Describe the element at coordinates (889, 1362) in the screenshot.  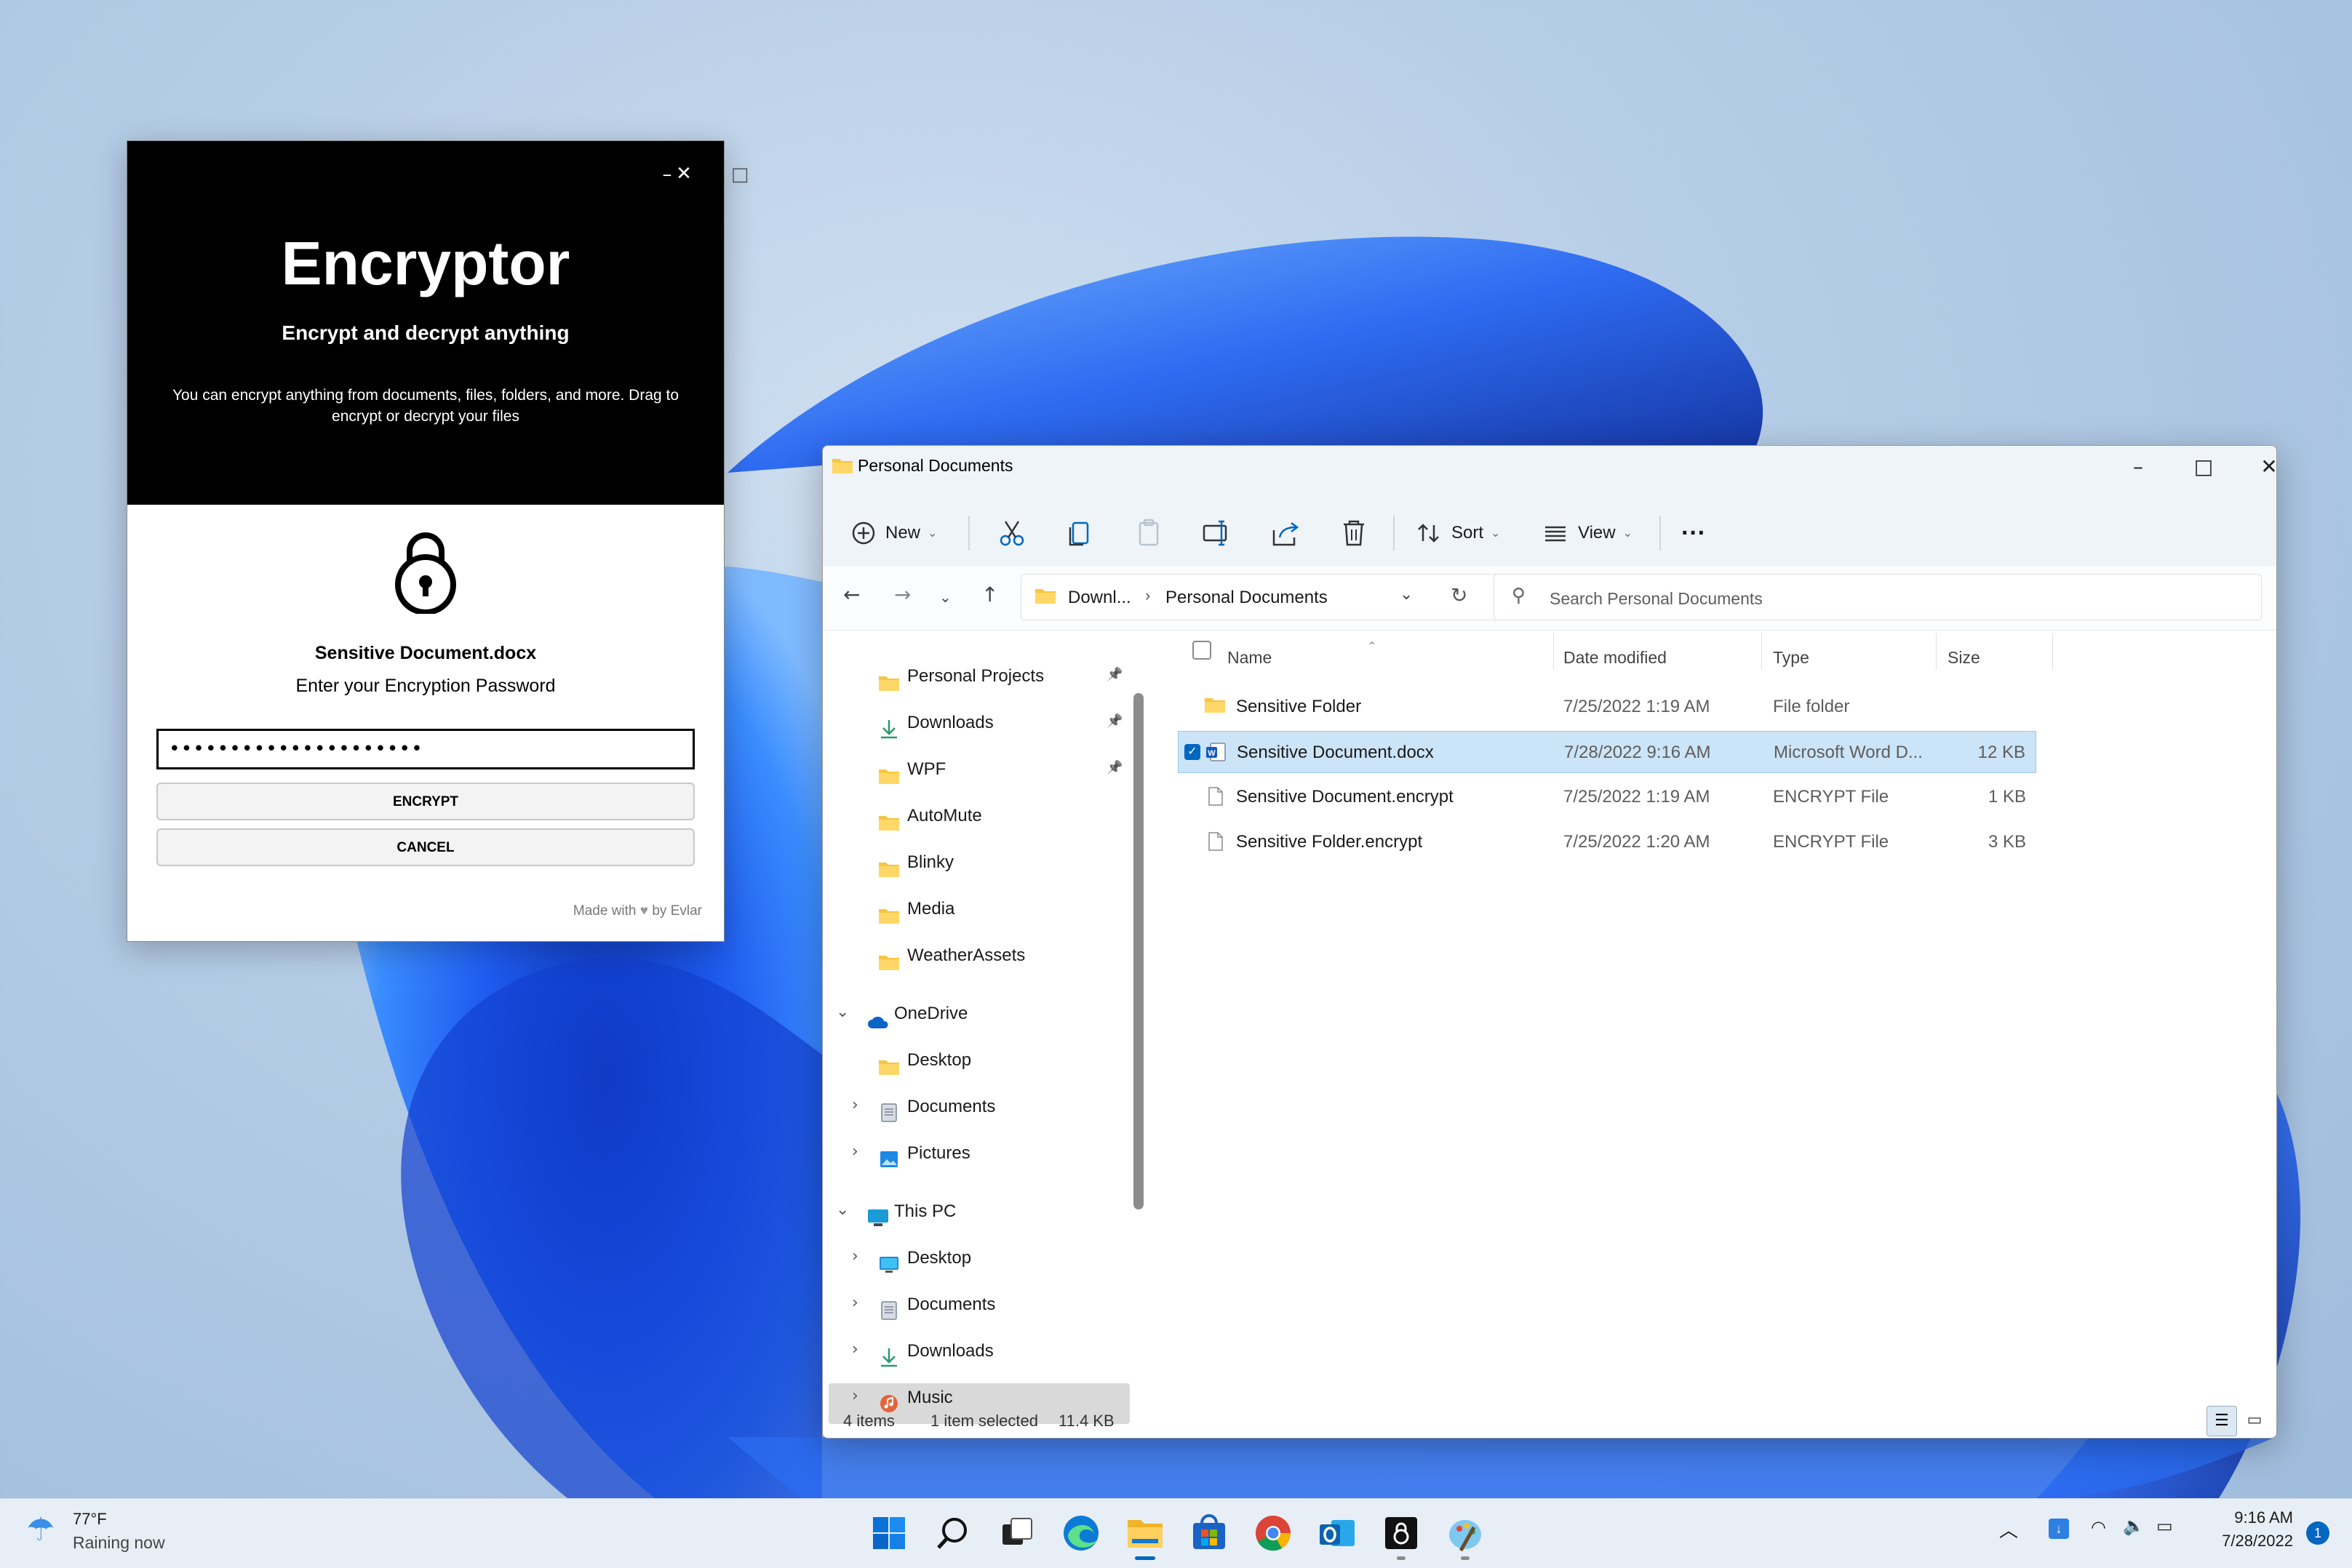
I see `downloads-icon` at that location.